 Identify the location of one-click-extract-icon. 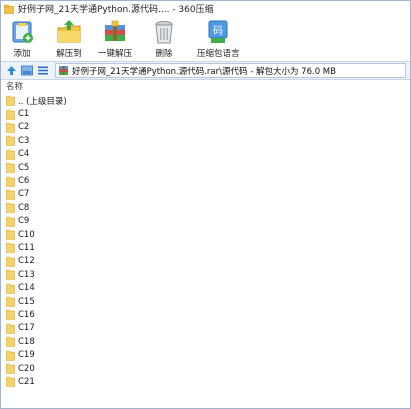
(115, 30).